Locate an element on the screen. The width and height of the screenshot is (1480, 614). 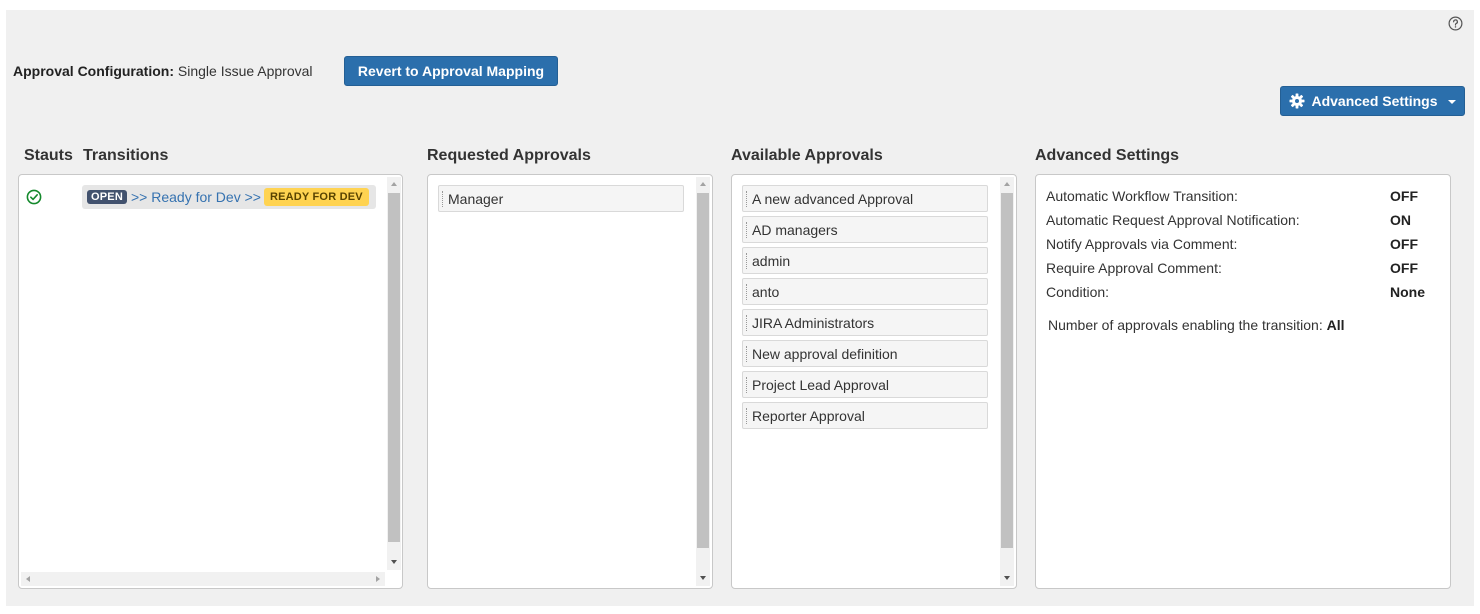
approval-label: New approval definition is located at coordinates (825, 353).